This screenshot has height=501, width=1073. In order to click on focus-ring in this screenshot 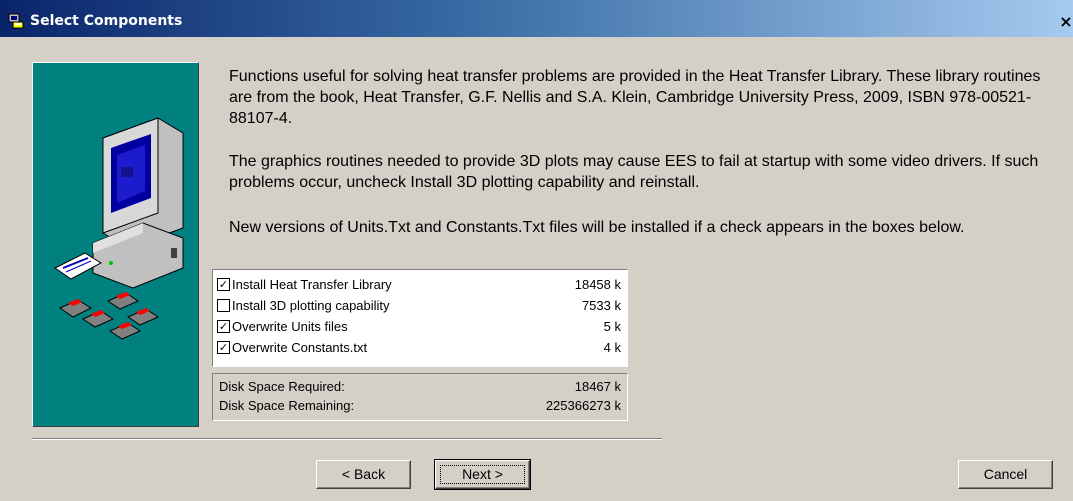, I will do `click(482, 474)`.